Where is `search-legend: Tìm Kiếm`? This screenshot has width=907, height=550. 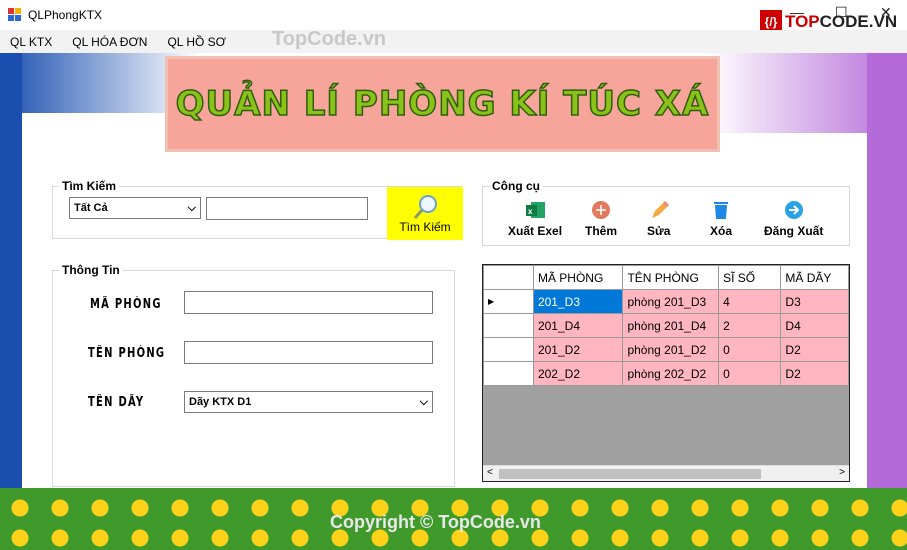 search-legend: Tìm Kiếm is located at coordinates (89, 186).